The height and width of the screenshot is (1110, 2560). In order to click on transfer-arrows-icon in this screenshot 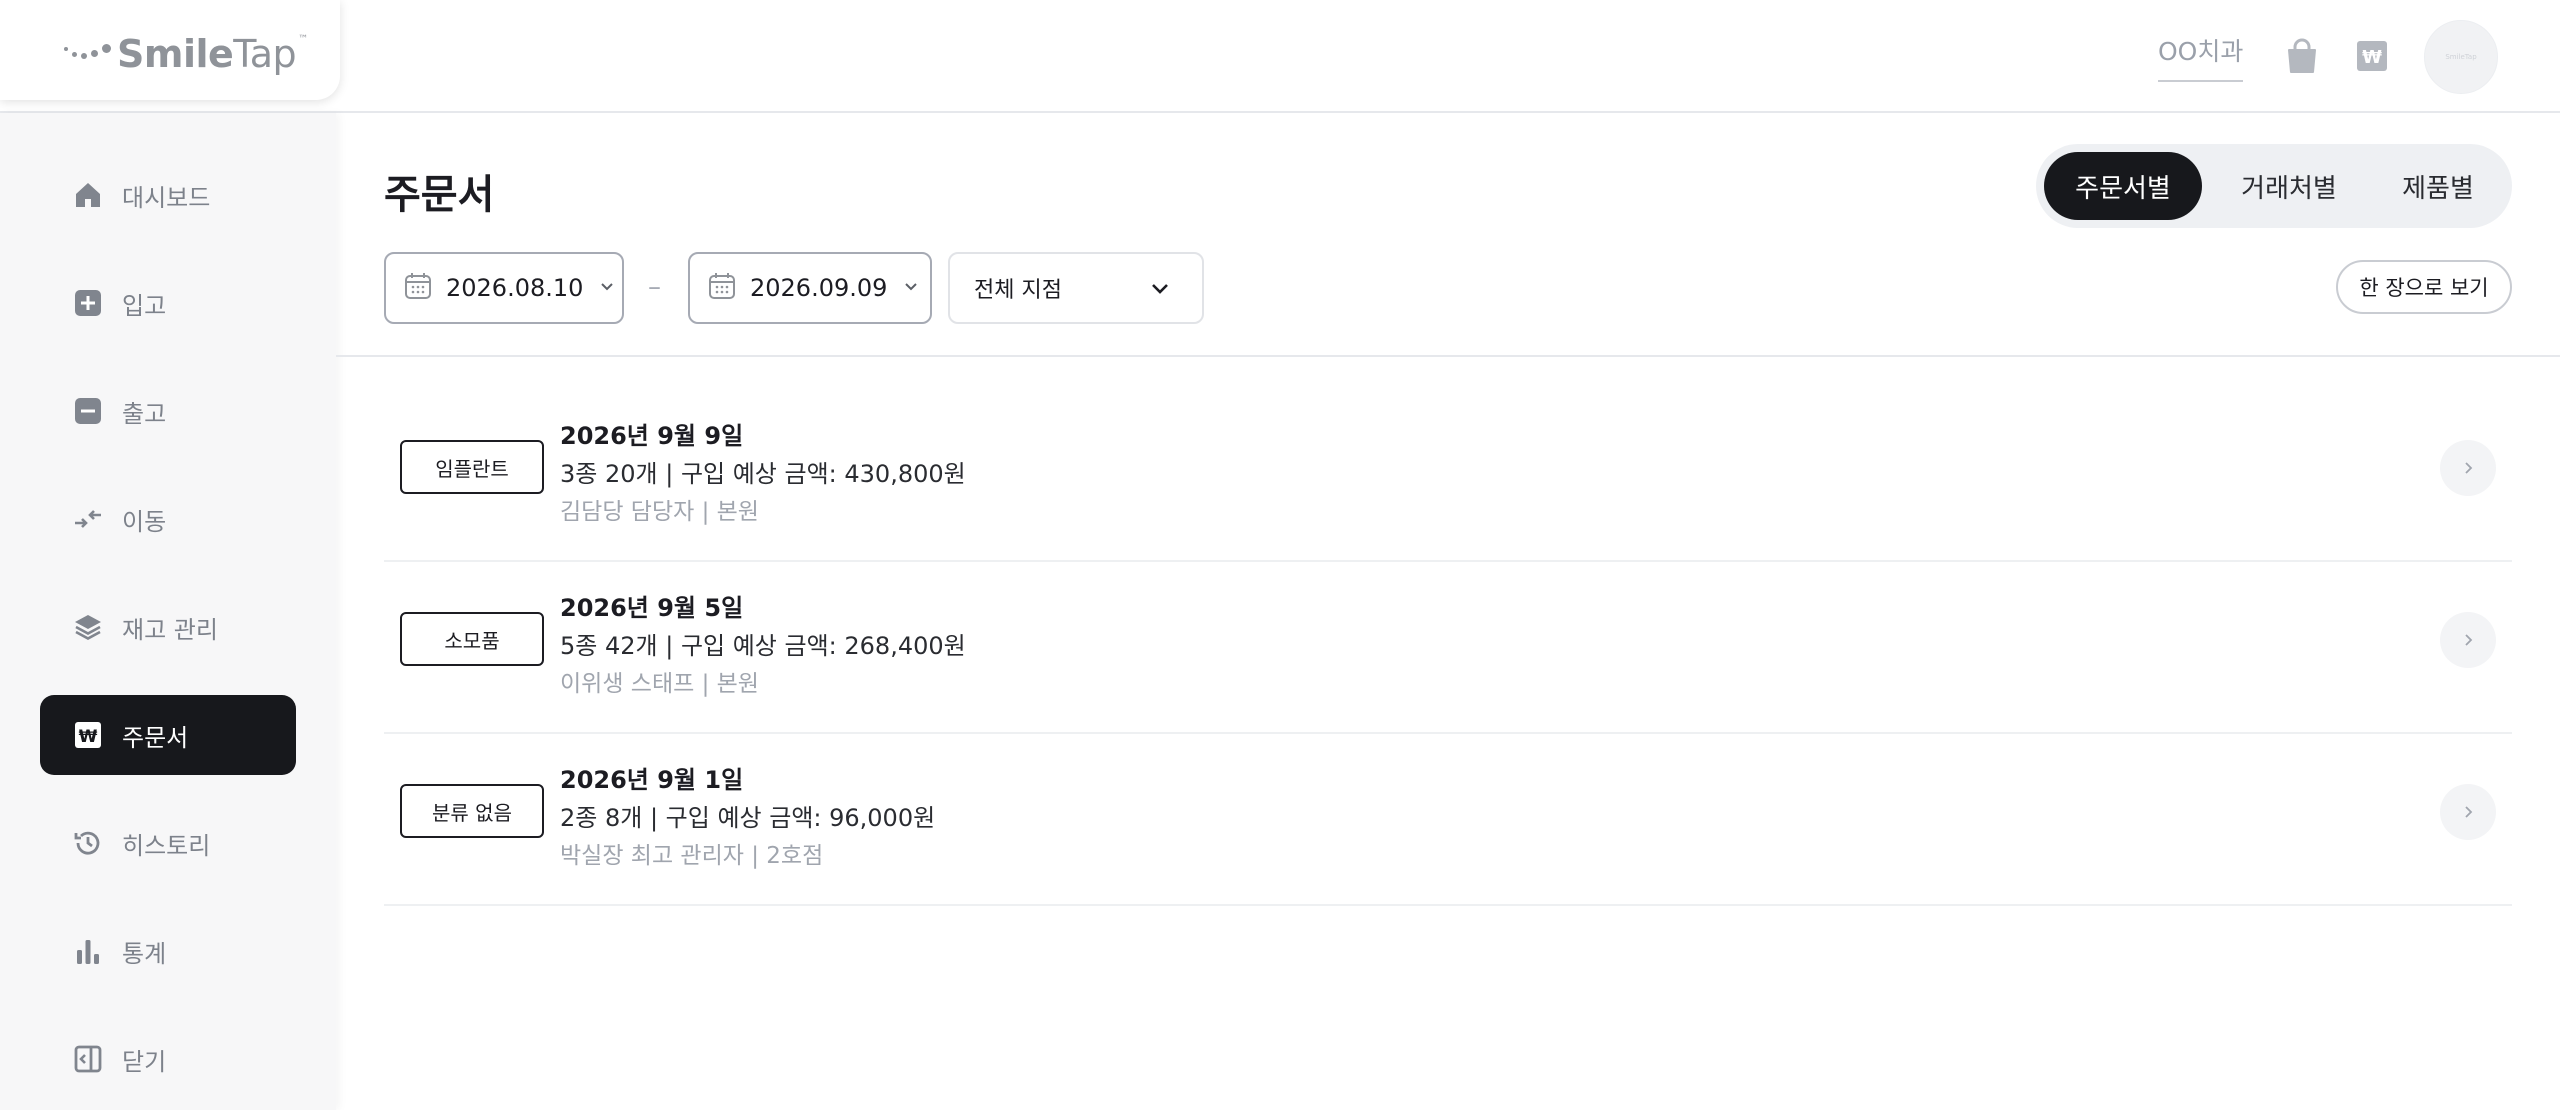, I will do `click(88, 519)`.